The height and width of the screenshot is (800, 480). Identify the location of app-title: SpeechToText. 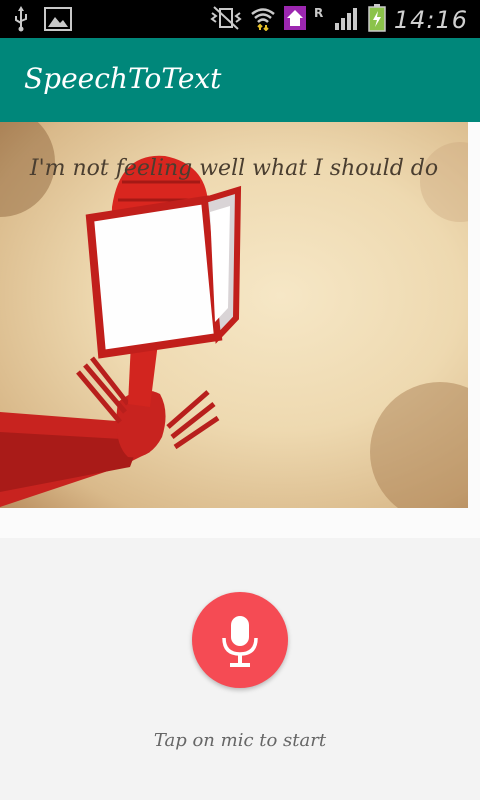
(123, 78).